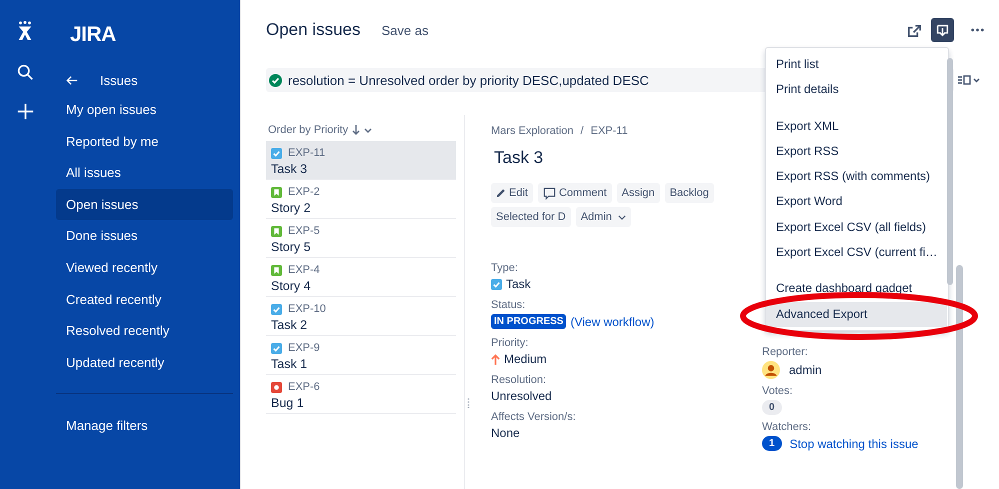 The height and width of the screenshot is (489, 999). What do you see at coordinates (857, 126) in the screenshot?
I see `menu-item: Export XML` at bounding box center [857, 126].